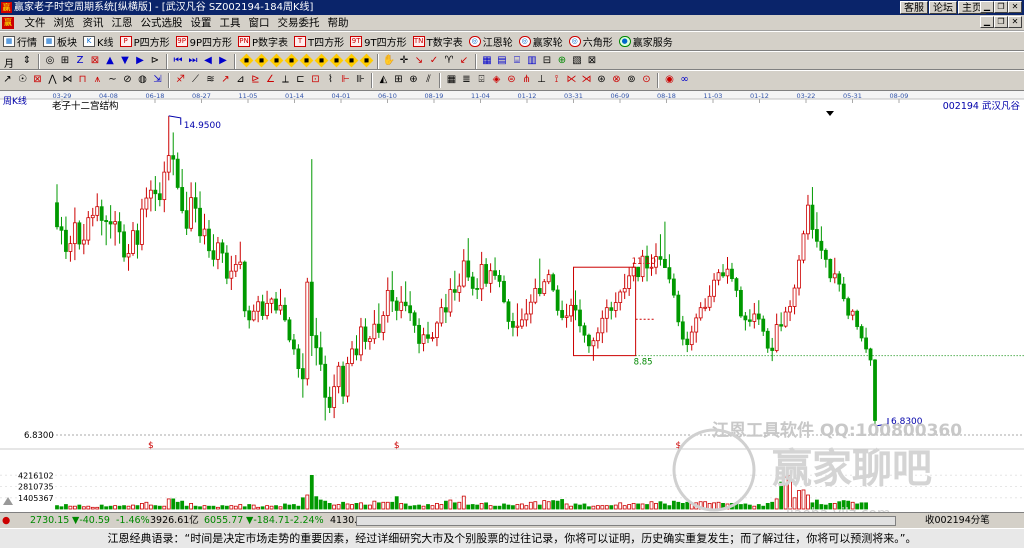 The width and height of the screenshot is (1024, 548). Describe the element at coordinates (157, 79) in the screenshot. I see `extend-icon: ⇲` at that location.